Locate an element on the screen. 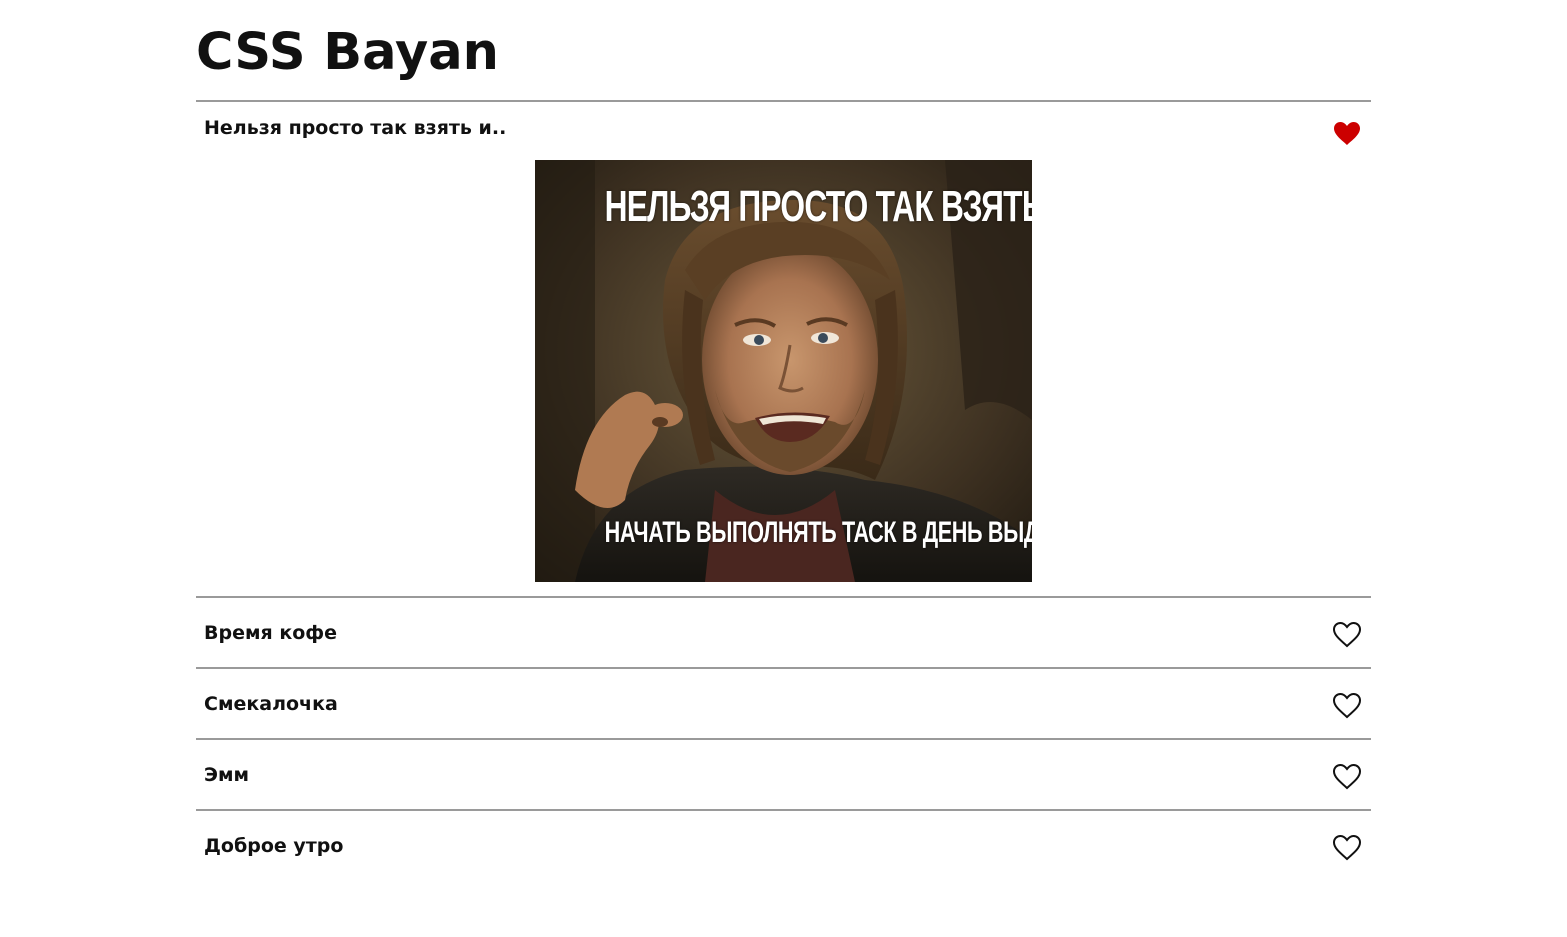  accordion-item-header: Смекалочка is located at coordinates (783, 703).